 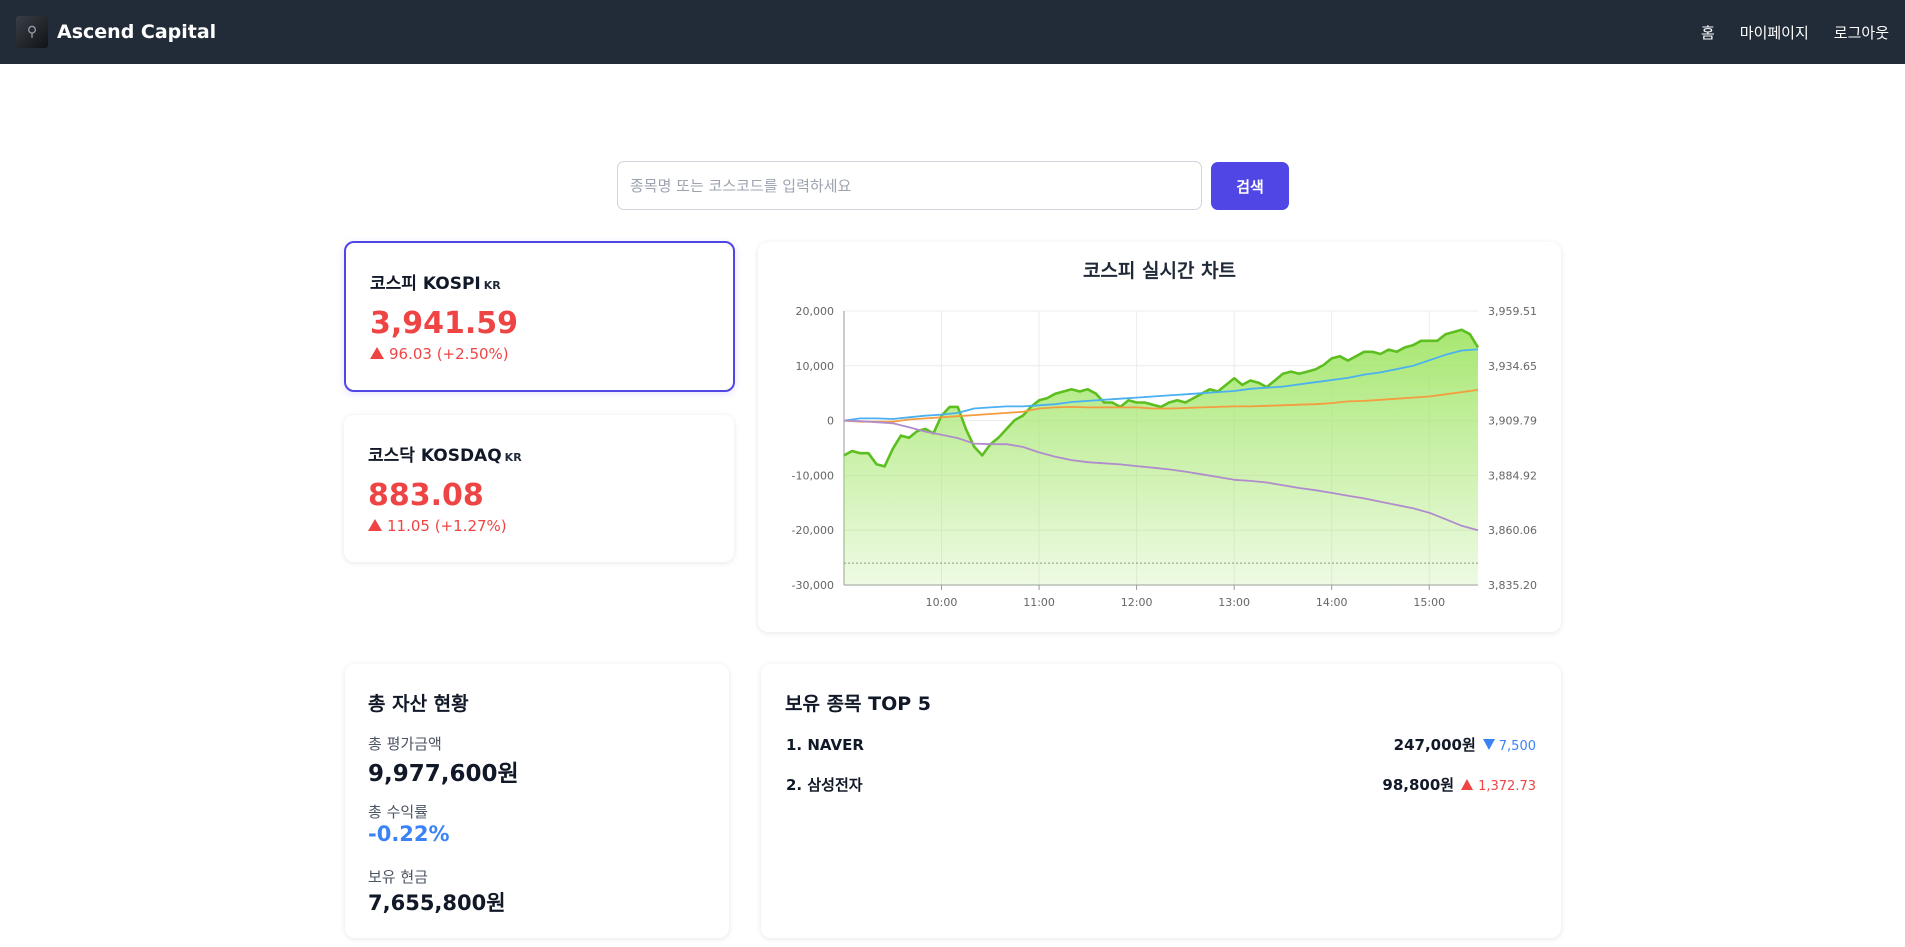 What do you see at coordinates (1429, 602) in the screenshot?
I see `x-tick-label: 15:00` at bounding box center [1429, 602].